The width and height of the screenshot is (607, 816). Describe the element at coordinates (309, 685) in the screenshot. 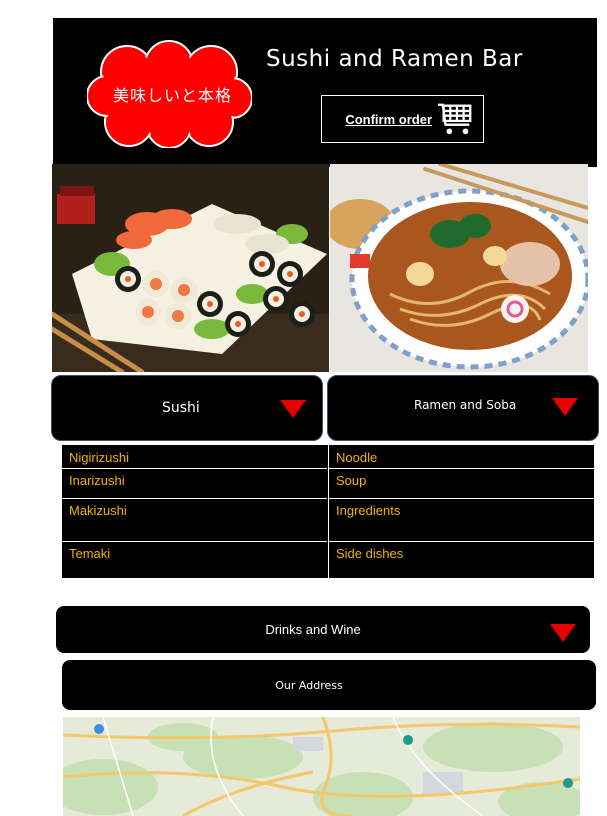

I see `address-label: Our Address` at that location.